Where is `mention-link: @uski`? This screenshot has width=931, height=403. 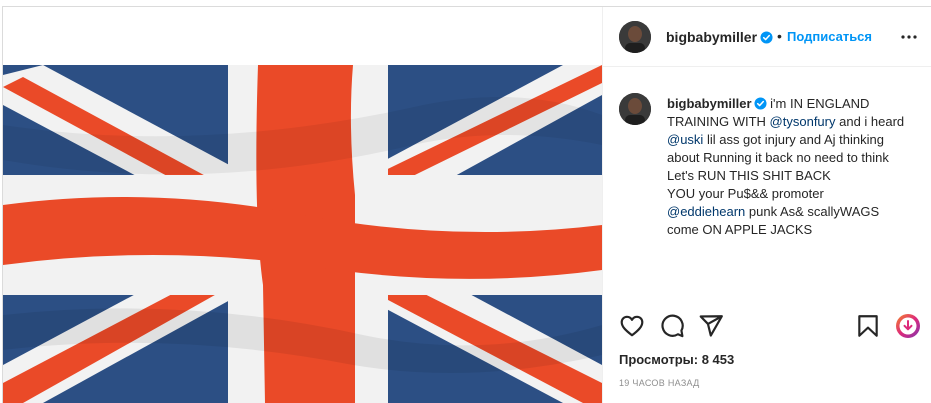
mention-link: @uski is located at coordinates (685, 139).